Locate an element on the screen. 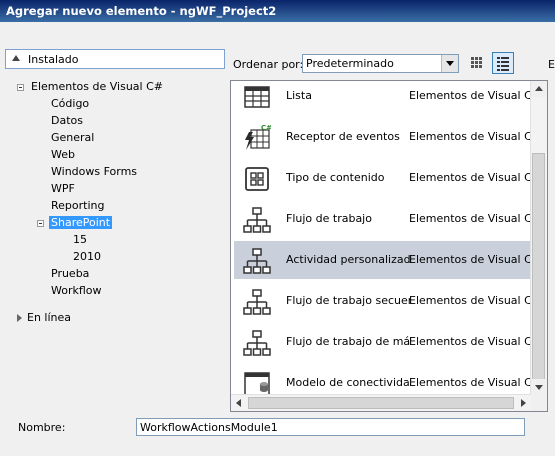 This screenshot has width=555, height=456. name-input is located at coordinates (330, 427).